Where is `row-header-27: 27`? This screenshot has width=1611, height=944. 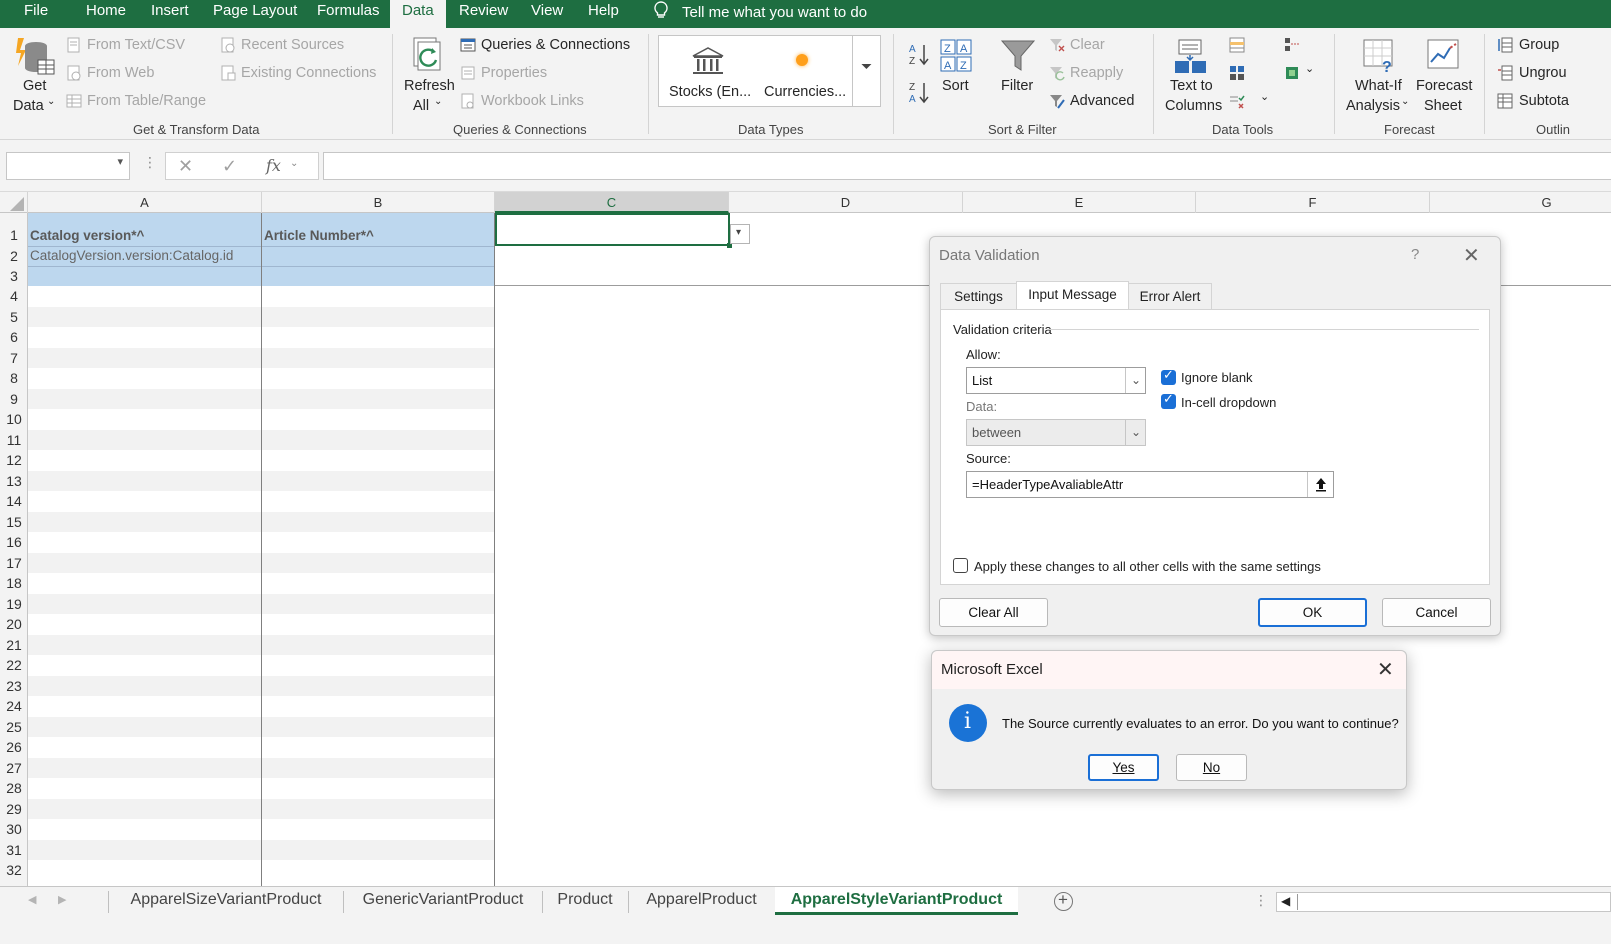 row-header-27: 27 is located at coordinates (14, 768).